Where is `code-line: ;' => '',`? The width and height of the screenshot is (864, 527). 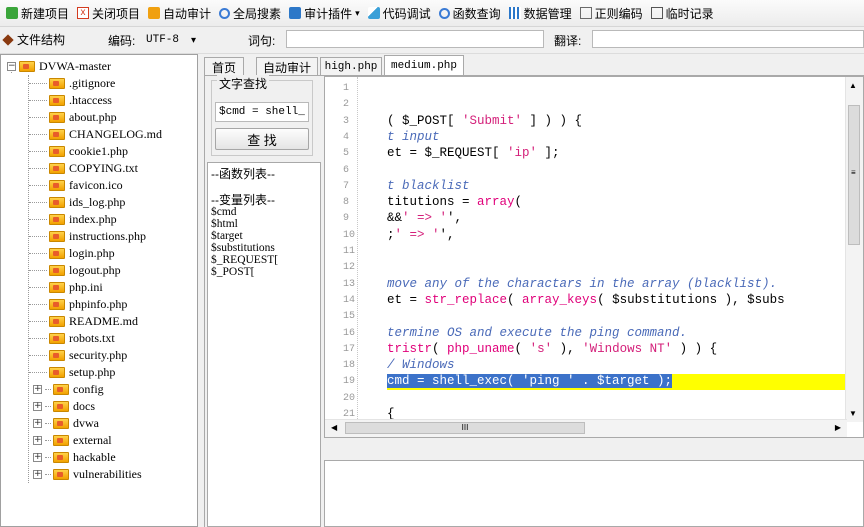
code-line: ;' => '', is located at coordinates (421, 234).